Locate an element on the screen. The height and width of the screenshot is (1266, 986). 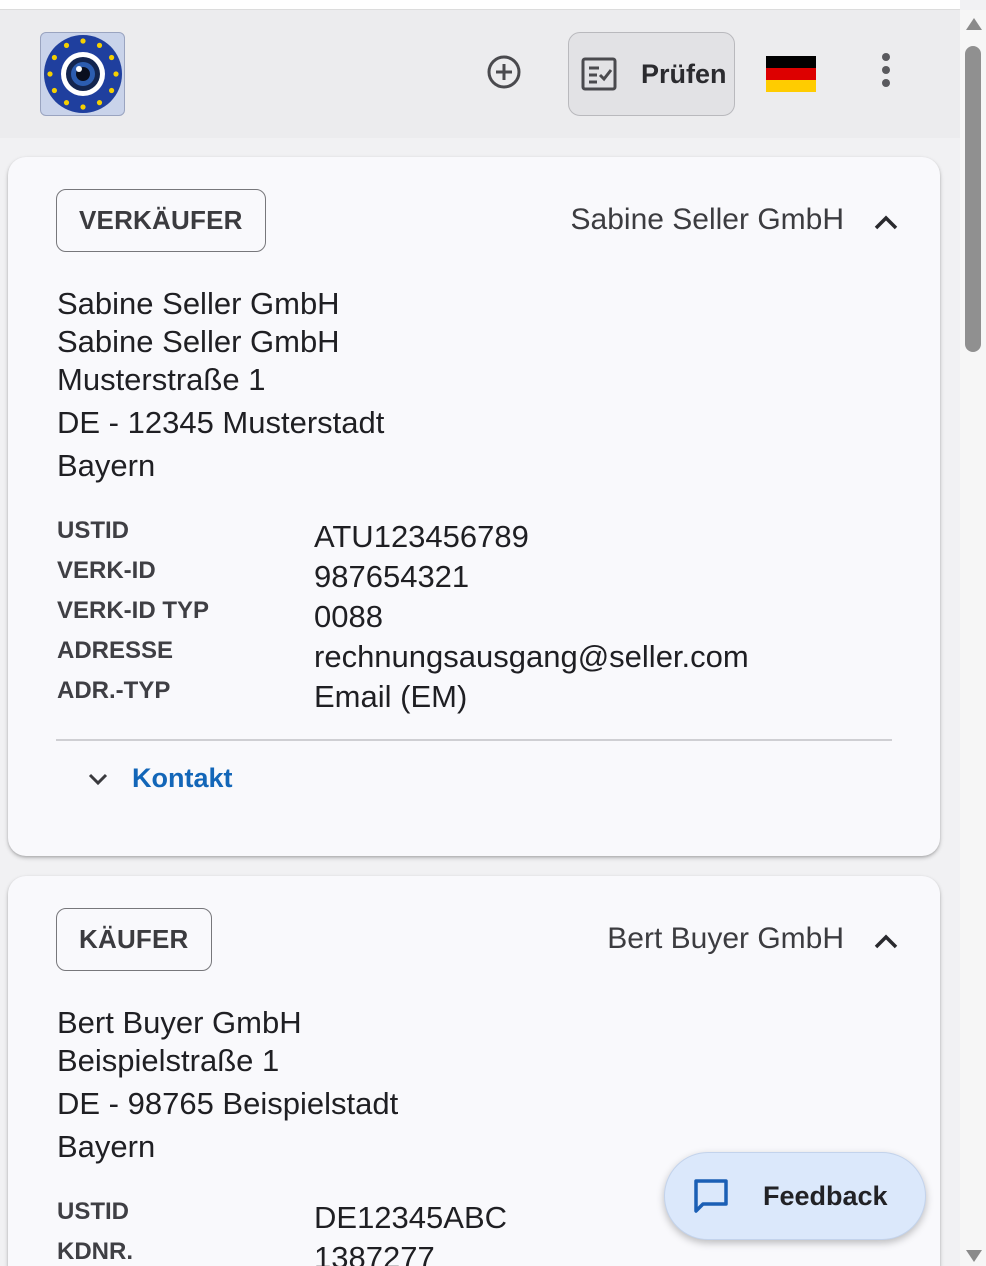
feedback-button: Feedback is located at coordinates (795, 1196).